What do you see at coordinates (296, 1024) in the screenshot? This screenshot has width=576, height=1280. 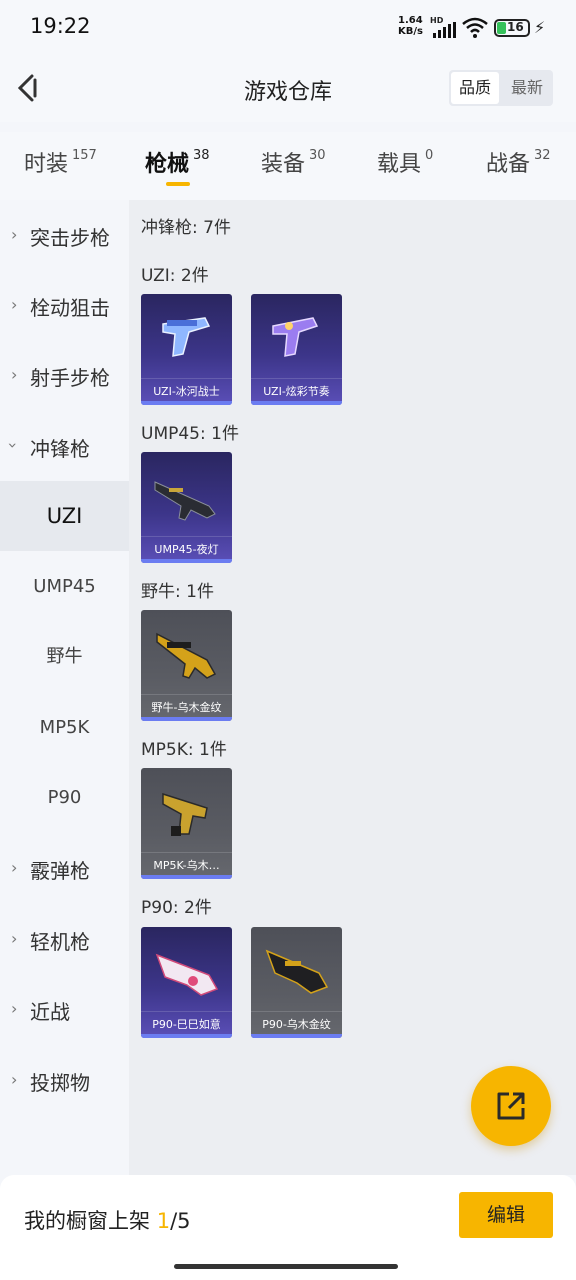 I see `weapon-name: P90-乌木金纹` at bounding box center [296, 1024].